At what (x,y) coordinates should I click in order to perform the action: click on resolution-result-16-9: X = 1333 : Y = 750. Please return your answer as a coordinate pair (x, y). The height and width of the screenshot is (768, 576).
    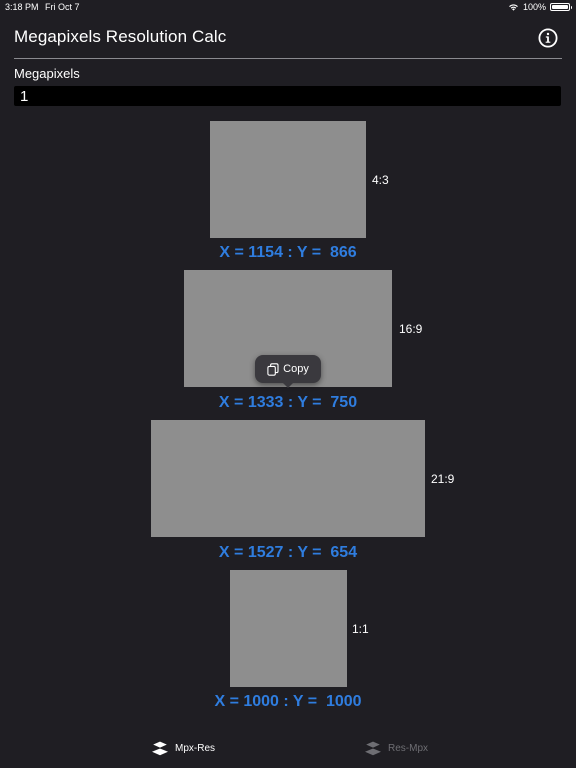
    Looking at the image, I should click on (288, 403).